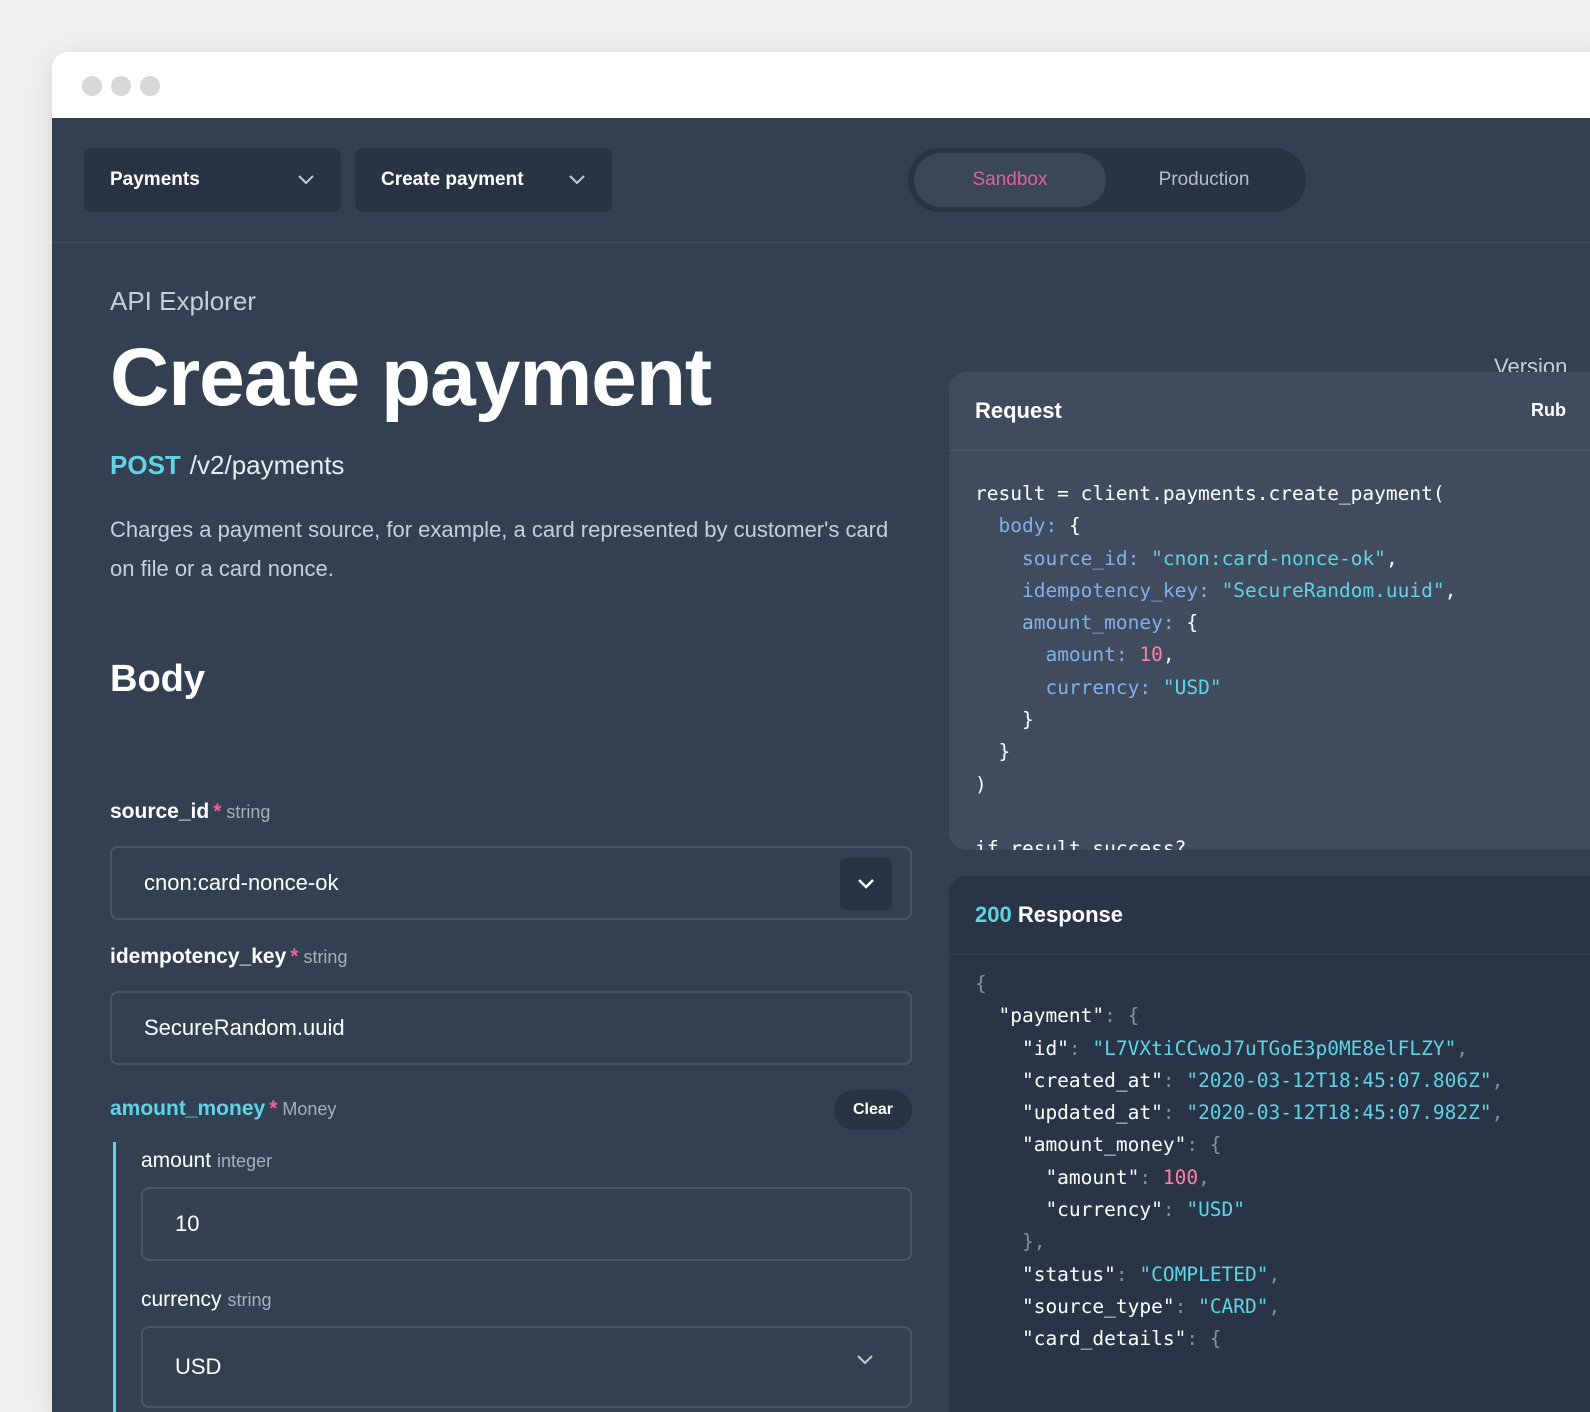 The height and width of the screenshot is (1412, 1590). What do you see at coordinates (1269, 915) in the screenshot?
I see `response-panel-header: 200 Response` at bounding box center [1269, 915].